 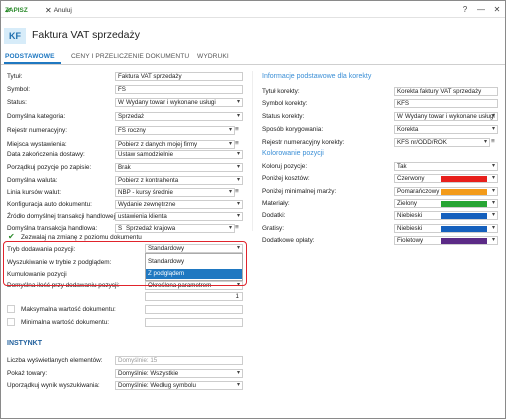 I want to click on input-min-wartosc, so click(x=194, y=322).